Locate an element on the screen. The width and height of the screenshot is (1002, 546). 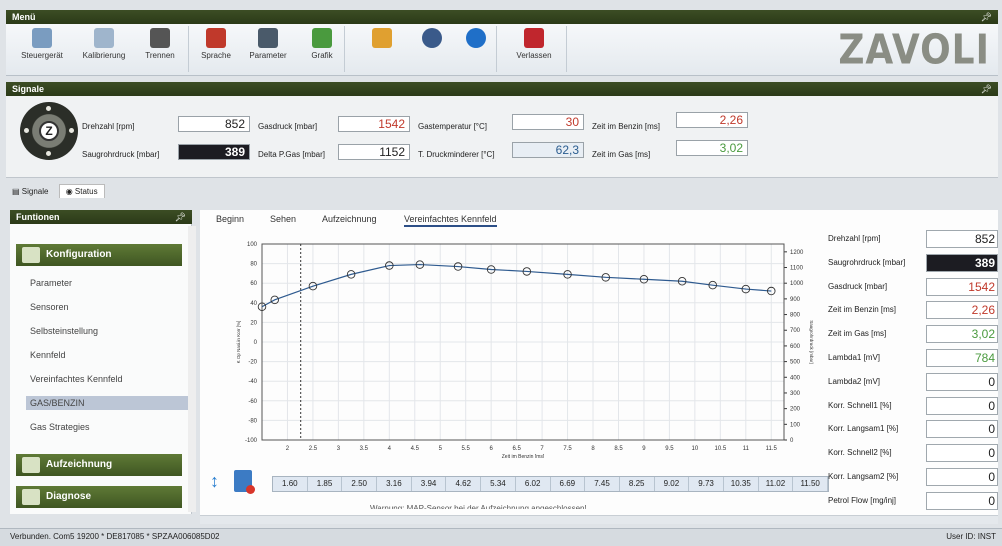
breakpoint-cell: 11.02 is located at coordinates (776, 484).